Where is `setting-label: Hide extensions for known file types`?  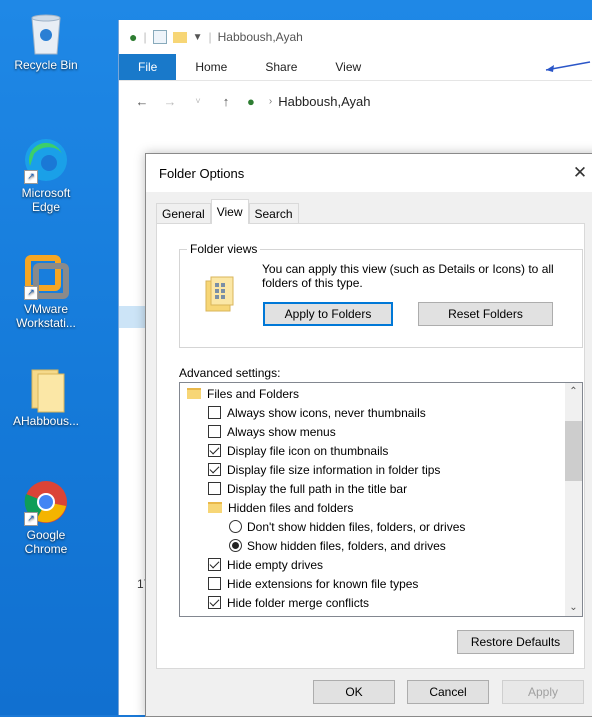 setting-label: Hide extensions for known file types is located at coordinates (323, 583).